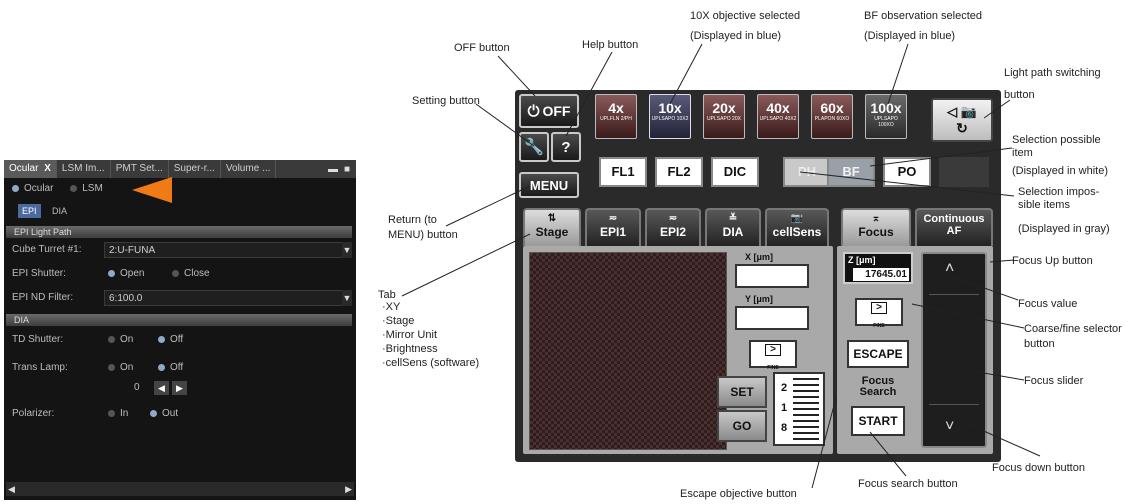  Describe the element at coordinates (1054, 381) in the screenshot. I see `callout-focus-slider: Focus slider` at that location.